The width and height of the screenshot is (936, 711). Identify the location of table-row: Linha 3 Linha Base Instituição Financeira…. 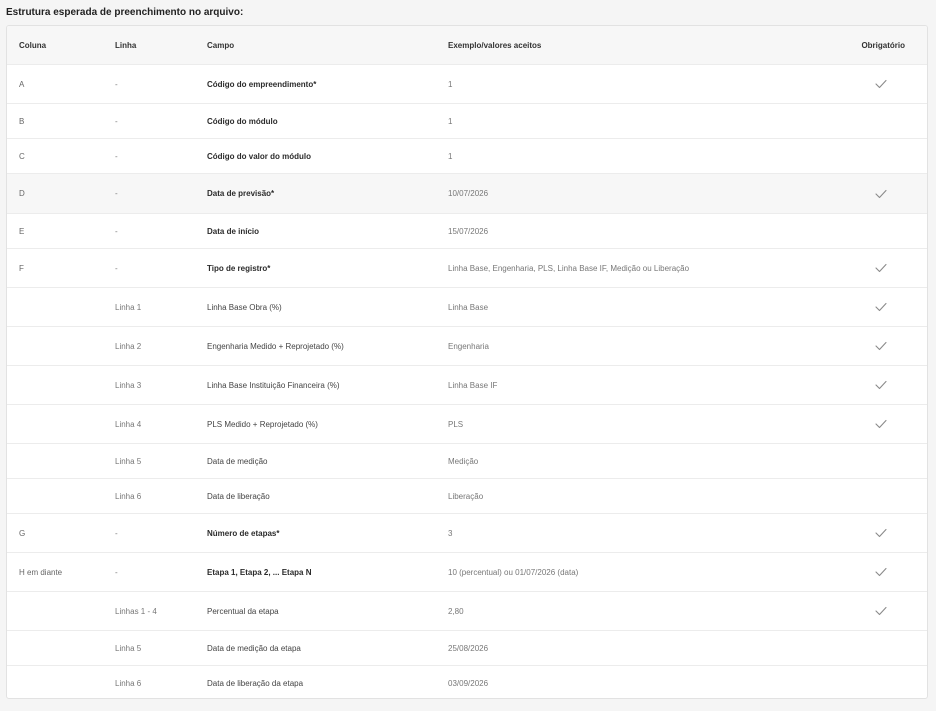
(467, 385).